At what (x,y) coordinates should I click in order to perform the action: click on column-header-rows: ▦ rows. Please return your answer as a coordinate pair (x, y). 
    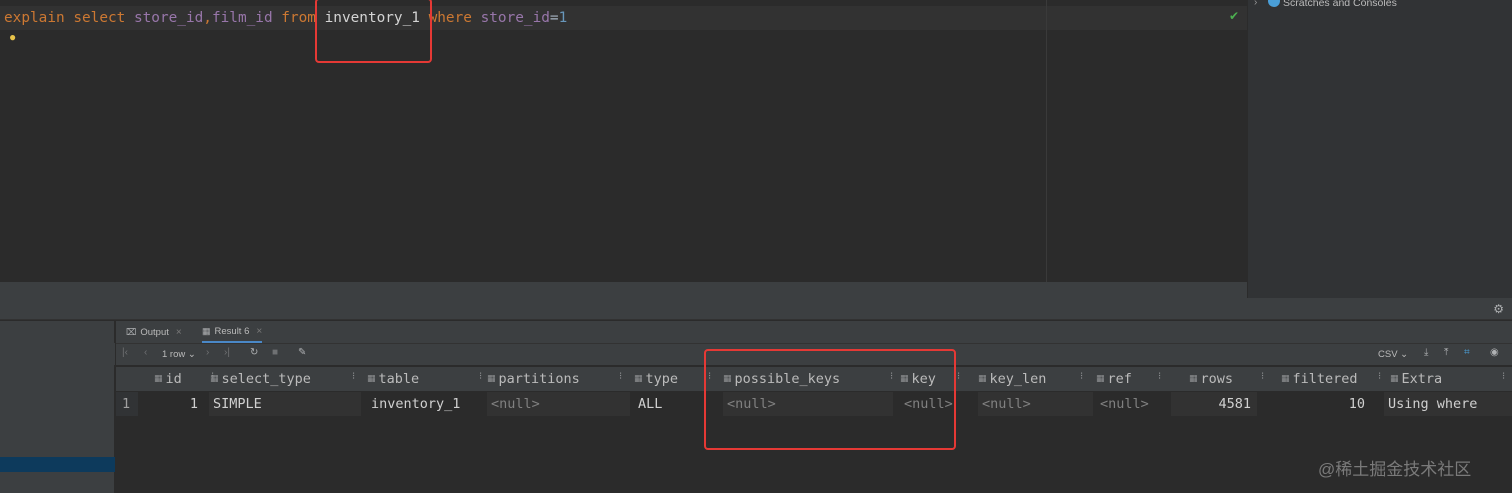
    Looking at the image, I should click on (1224, 379).